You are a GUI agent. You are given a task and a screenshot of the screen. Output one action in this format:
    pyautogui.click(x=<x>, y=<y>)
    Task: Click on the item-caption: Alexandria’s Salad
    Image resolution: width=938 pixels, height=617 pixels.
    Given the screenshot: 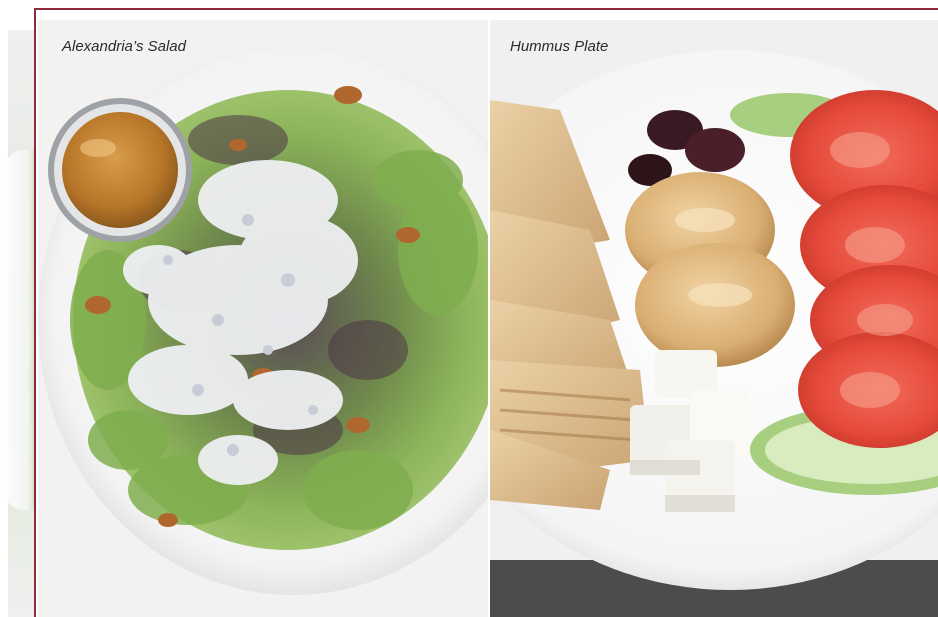 What is the action you would take?
    pyautogui.click(x=124, y=46)
    